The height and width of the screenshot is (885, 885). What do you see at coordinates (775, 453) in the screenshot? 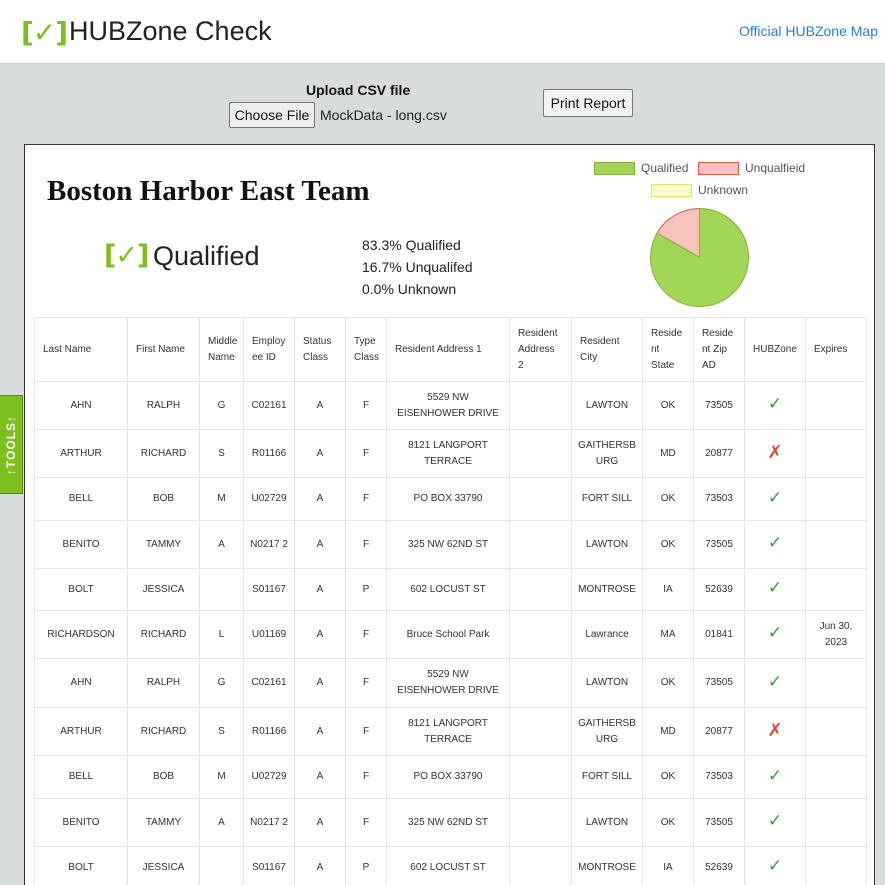
I see `hubzone-status-cell: ✗` at bounding box center [775, 453].